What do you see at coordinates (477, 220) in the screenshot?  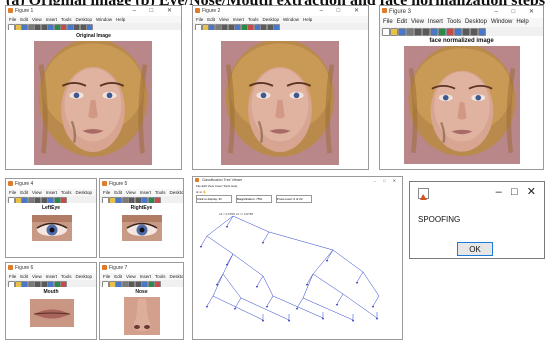 I see `spoofing-dialog: – □ ✕ SPOOFING OK` at bounding box center [477, 220].